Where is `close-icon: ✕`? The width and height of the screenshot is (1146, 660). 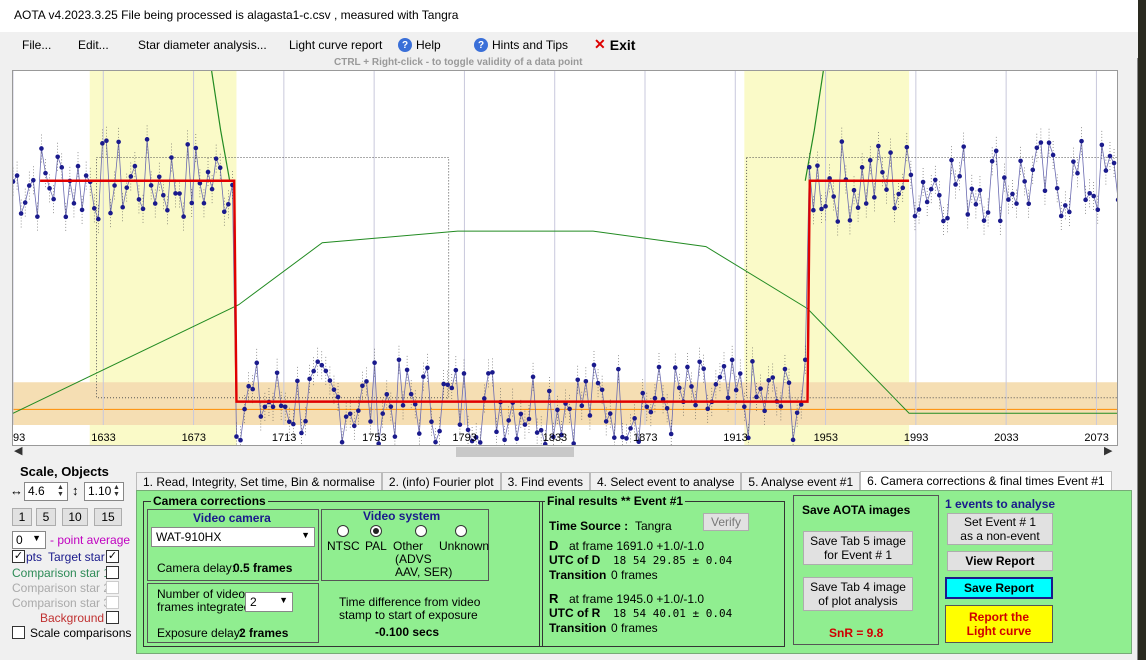 close-icon: ✕ is located at coordinates (600, 44).